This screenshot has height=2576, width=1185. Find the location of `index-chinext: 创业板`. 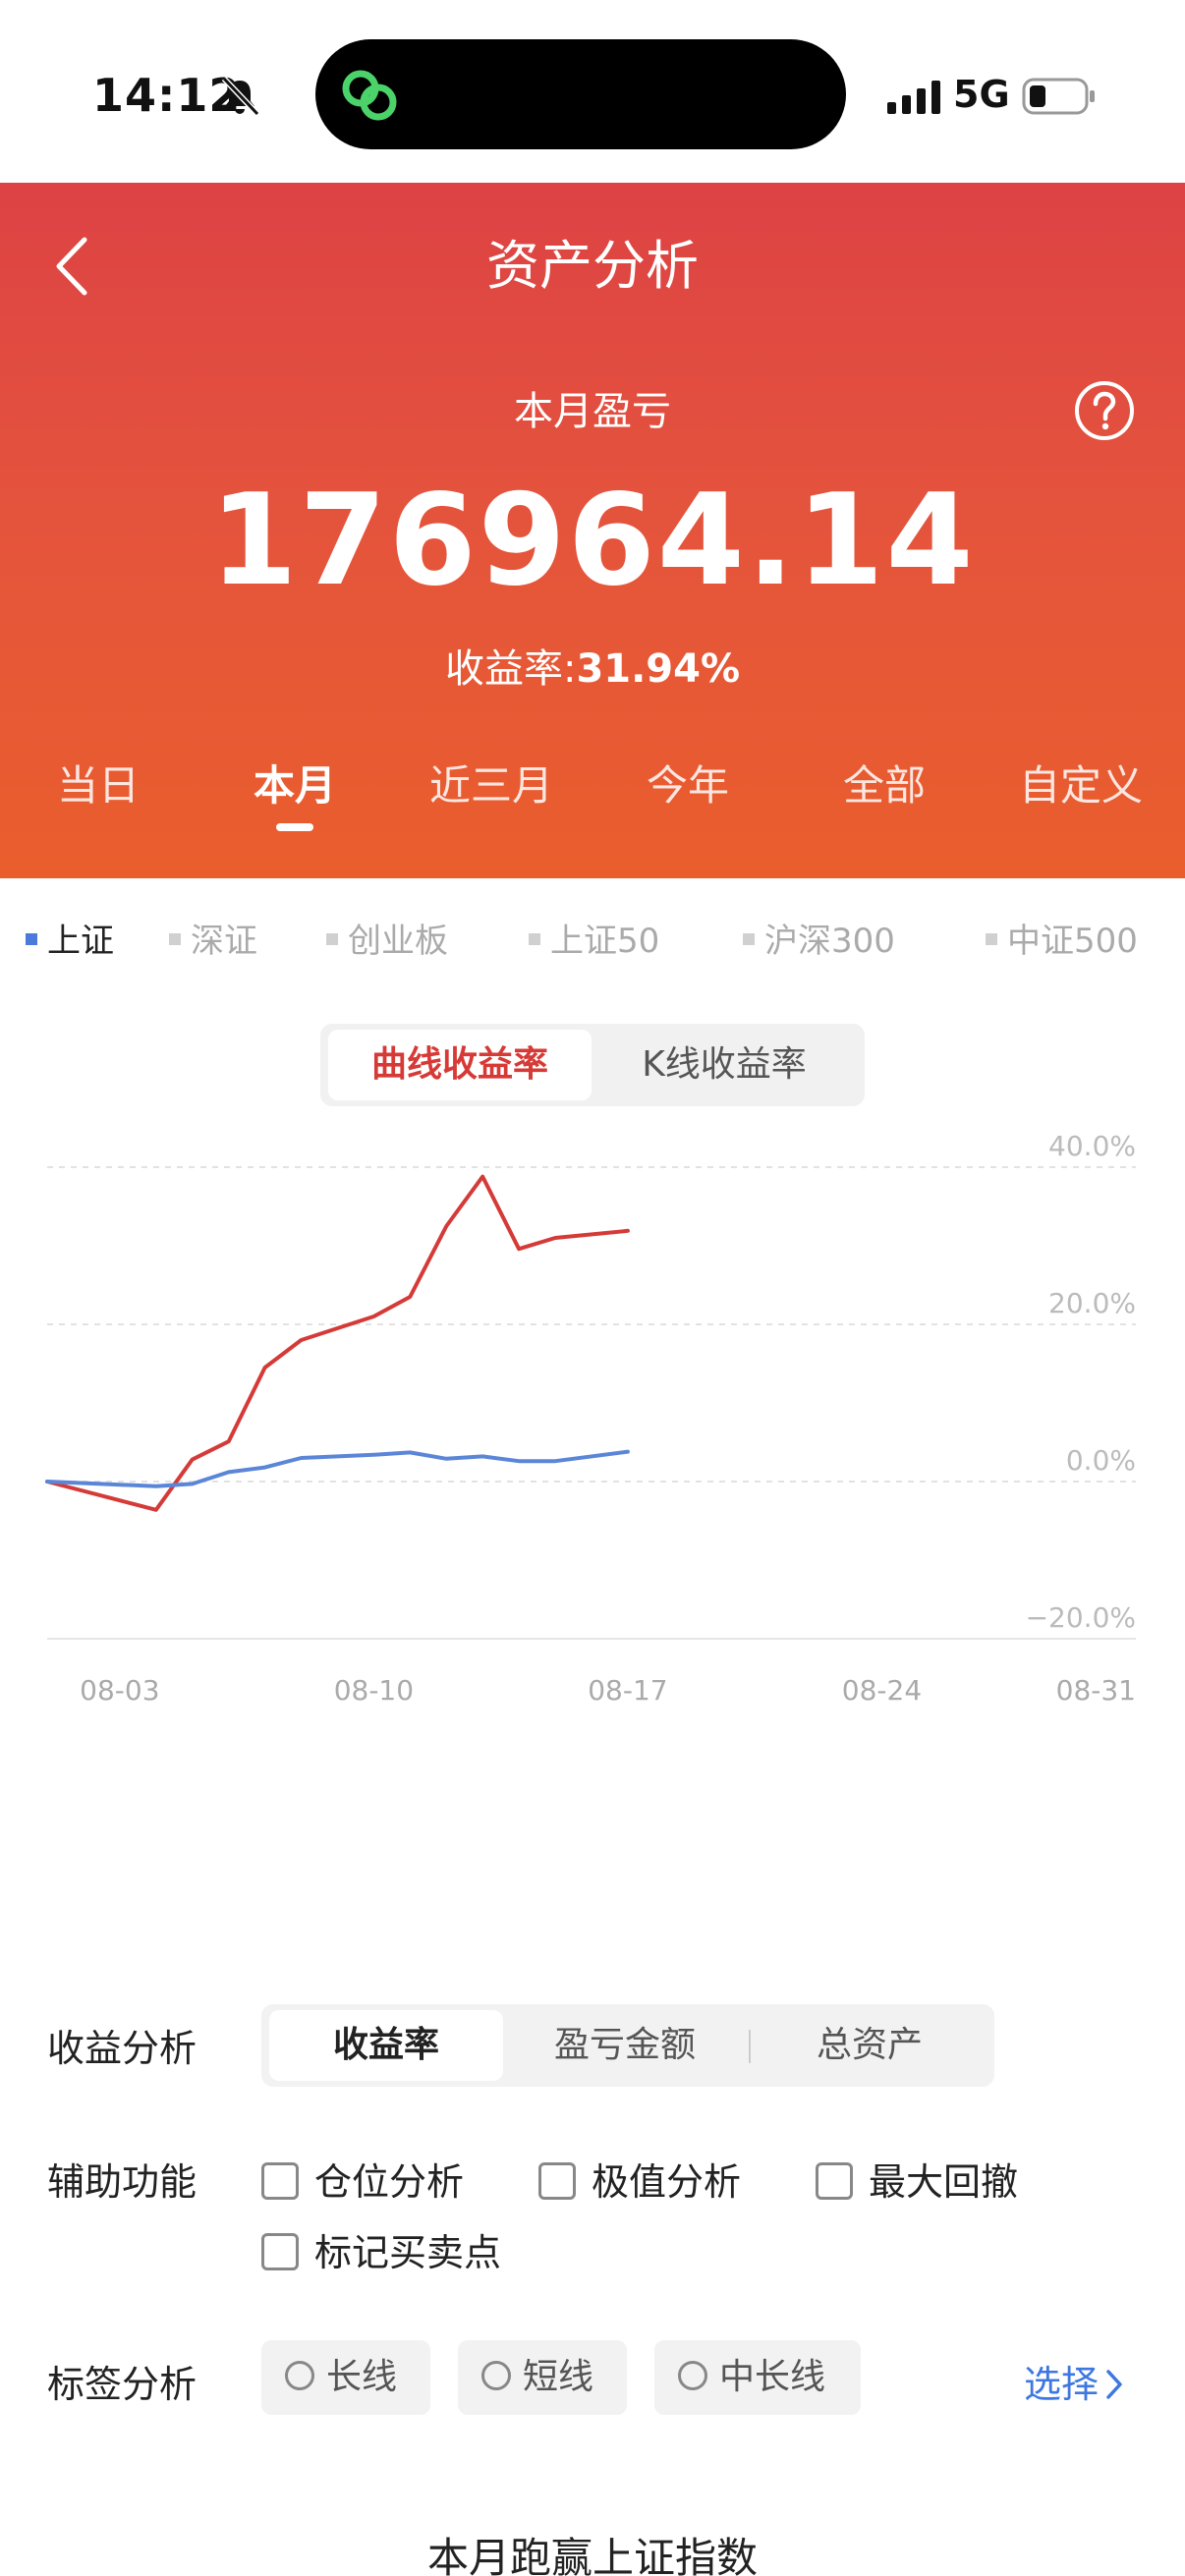

index-chinext: 创业板 is located at coordinates (387, 938).